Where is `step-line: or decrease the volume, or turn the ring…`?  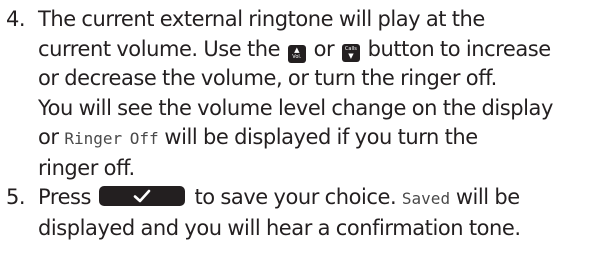 step-line: or decrease the volume, or turn the ring… is located at coordinates (267, 78).